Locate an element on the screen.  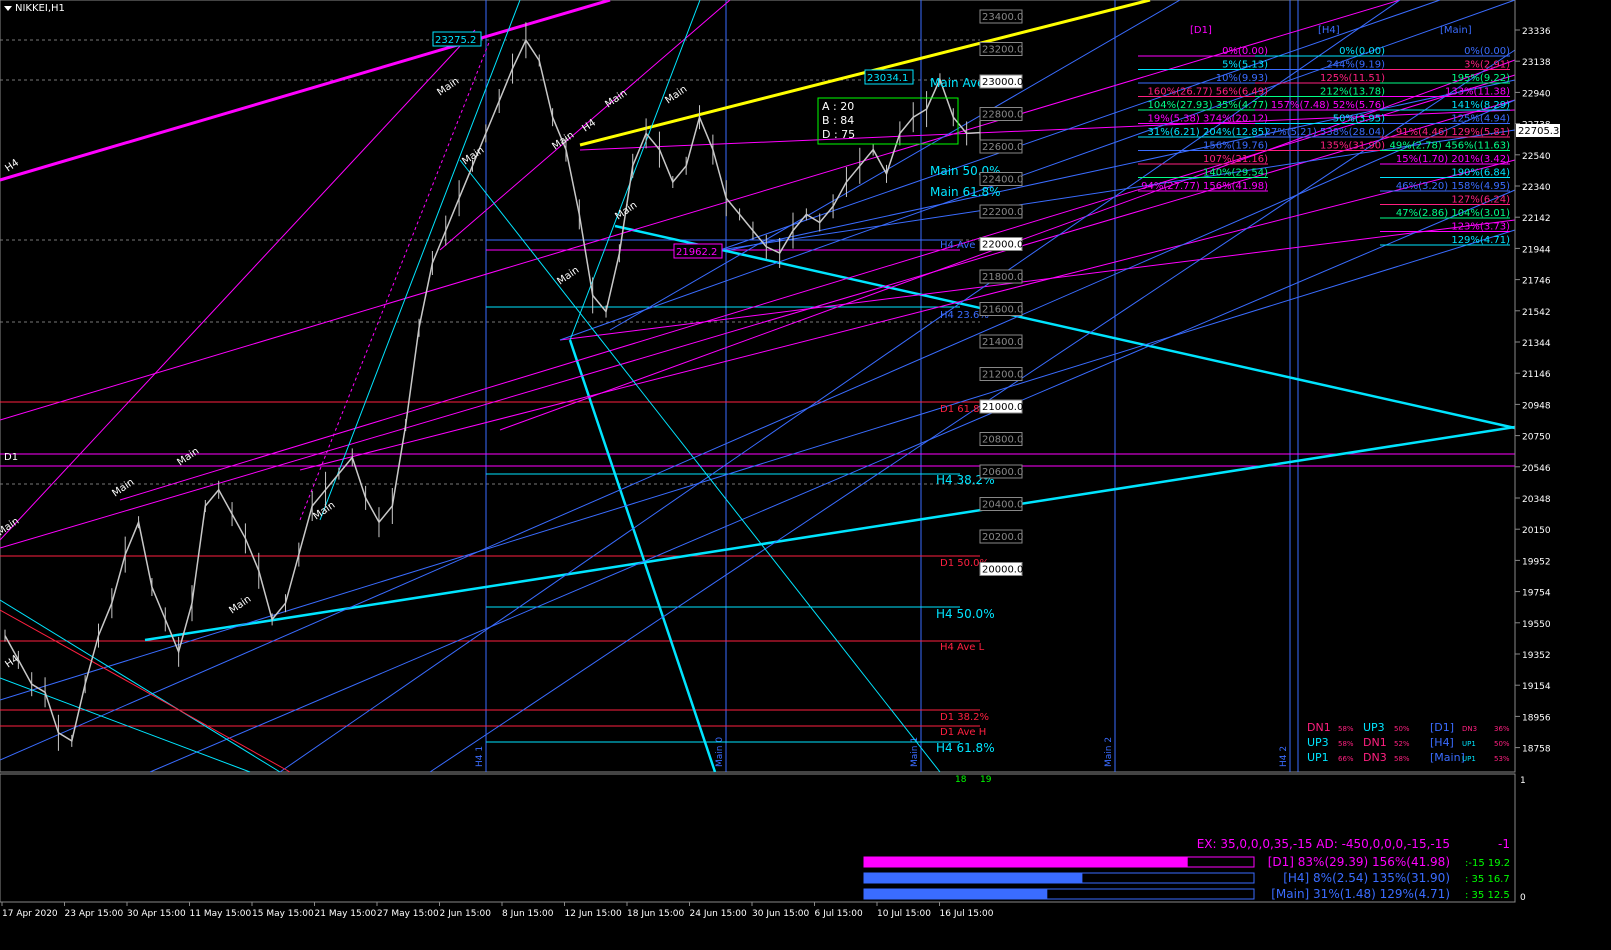
level-box-label: 20200.0 is located at coordinates (1002, 537).